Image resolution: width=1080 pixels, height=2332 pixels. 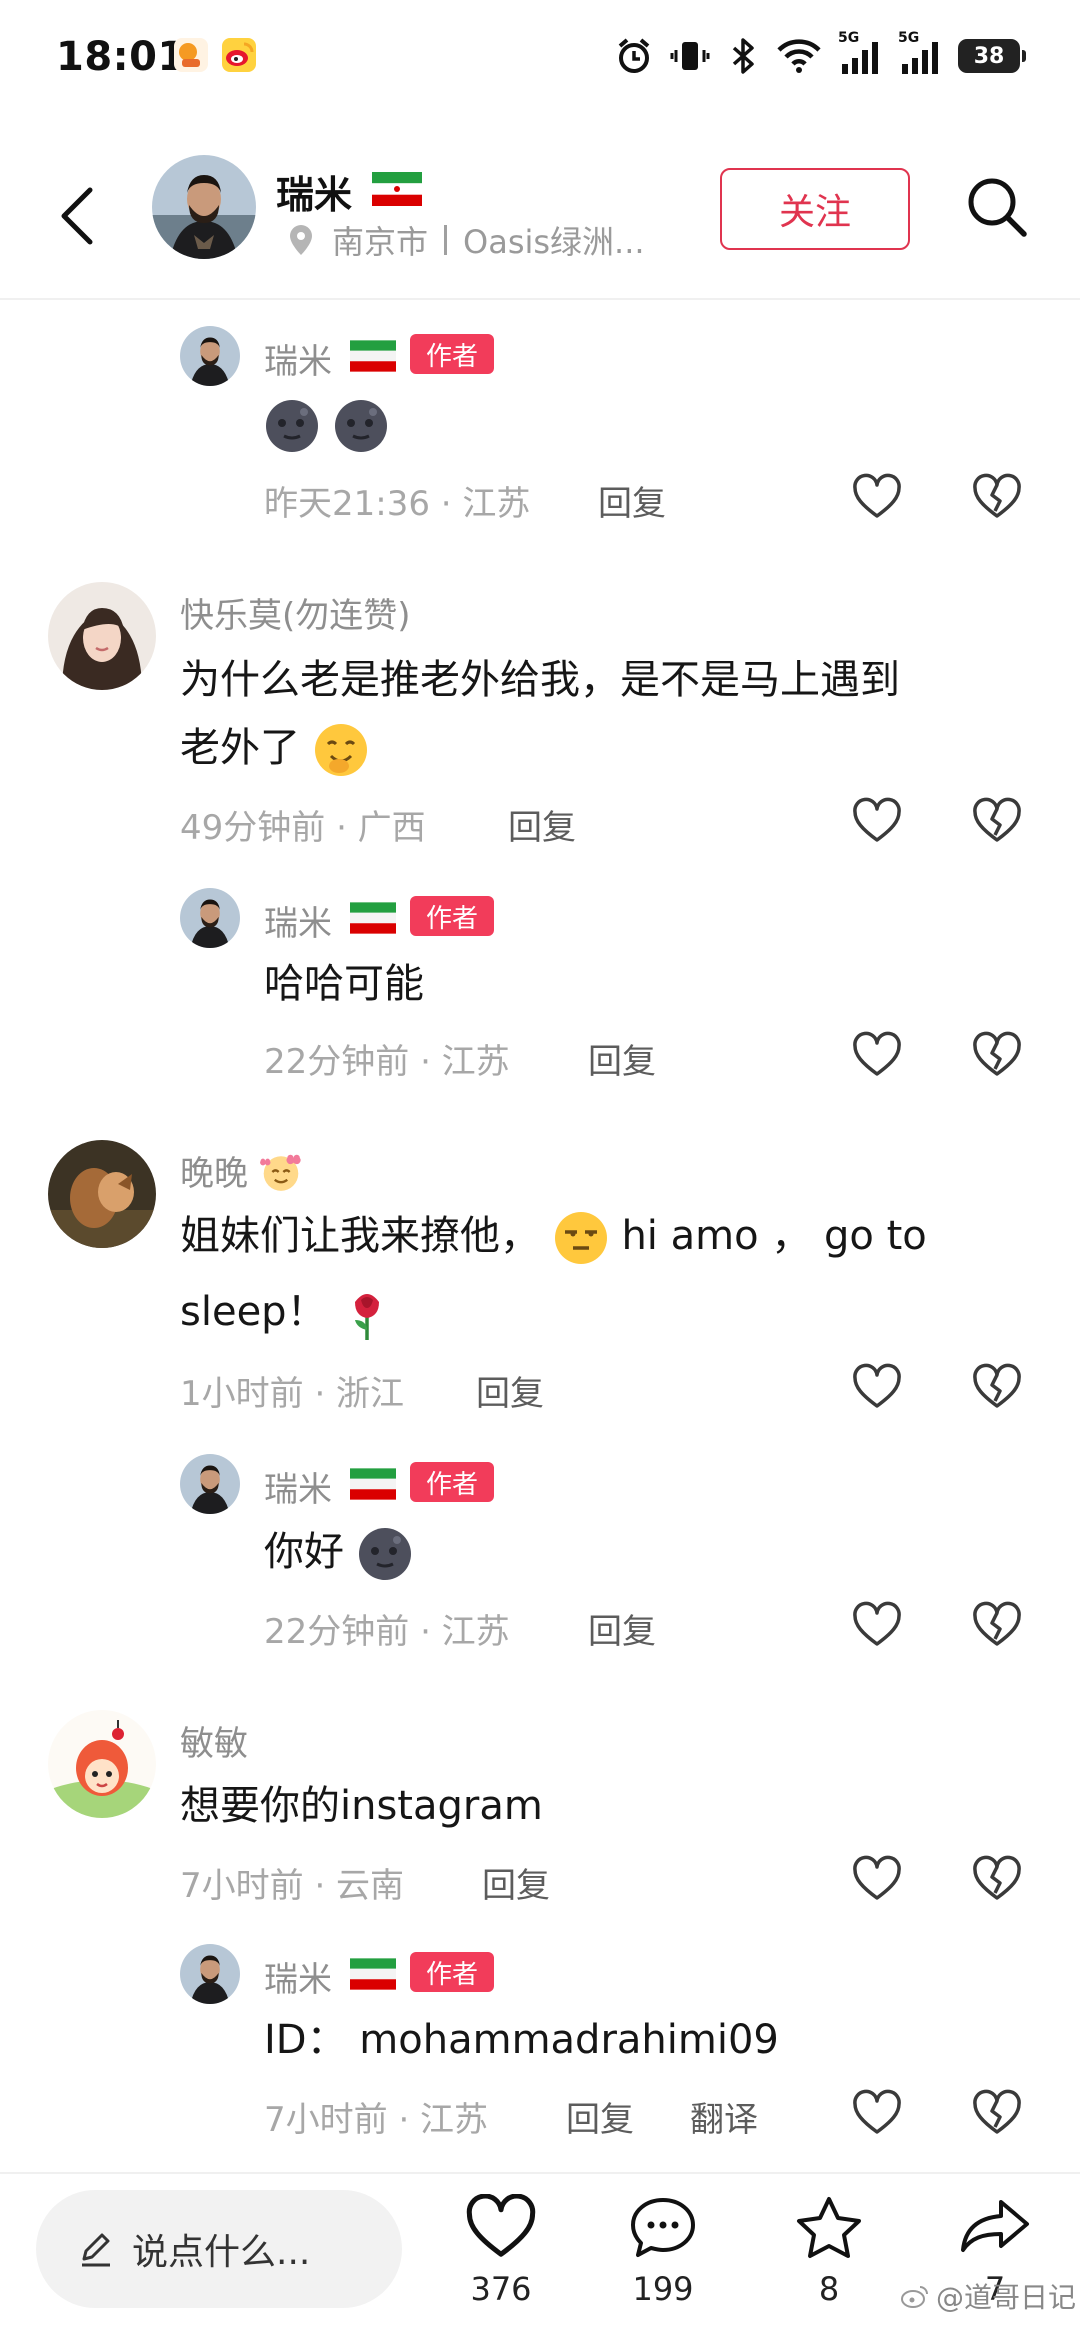 What do you see at coordinates (240, 748) in the screenshot?
I see `comment-text-line: 老外了` at bounding box center [240, 748].